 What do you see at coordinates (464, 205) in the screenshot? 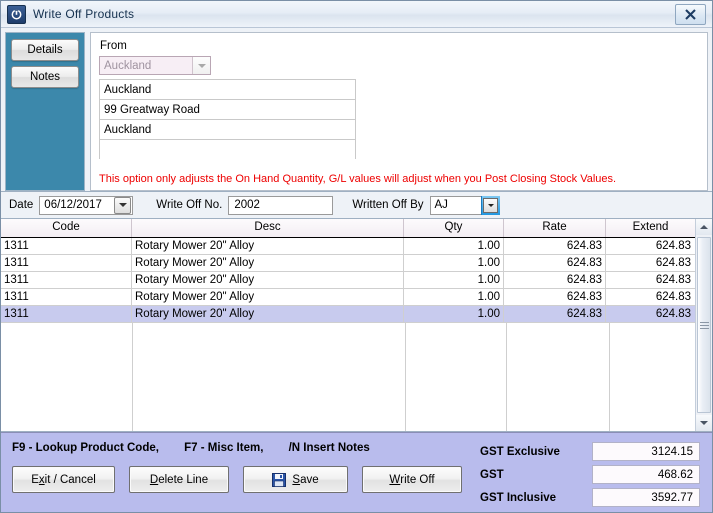
I see `written-off-by-combobox: AJ` at bounding box center [464, 205].